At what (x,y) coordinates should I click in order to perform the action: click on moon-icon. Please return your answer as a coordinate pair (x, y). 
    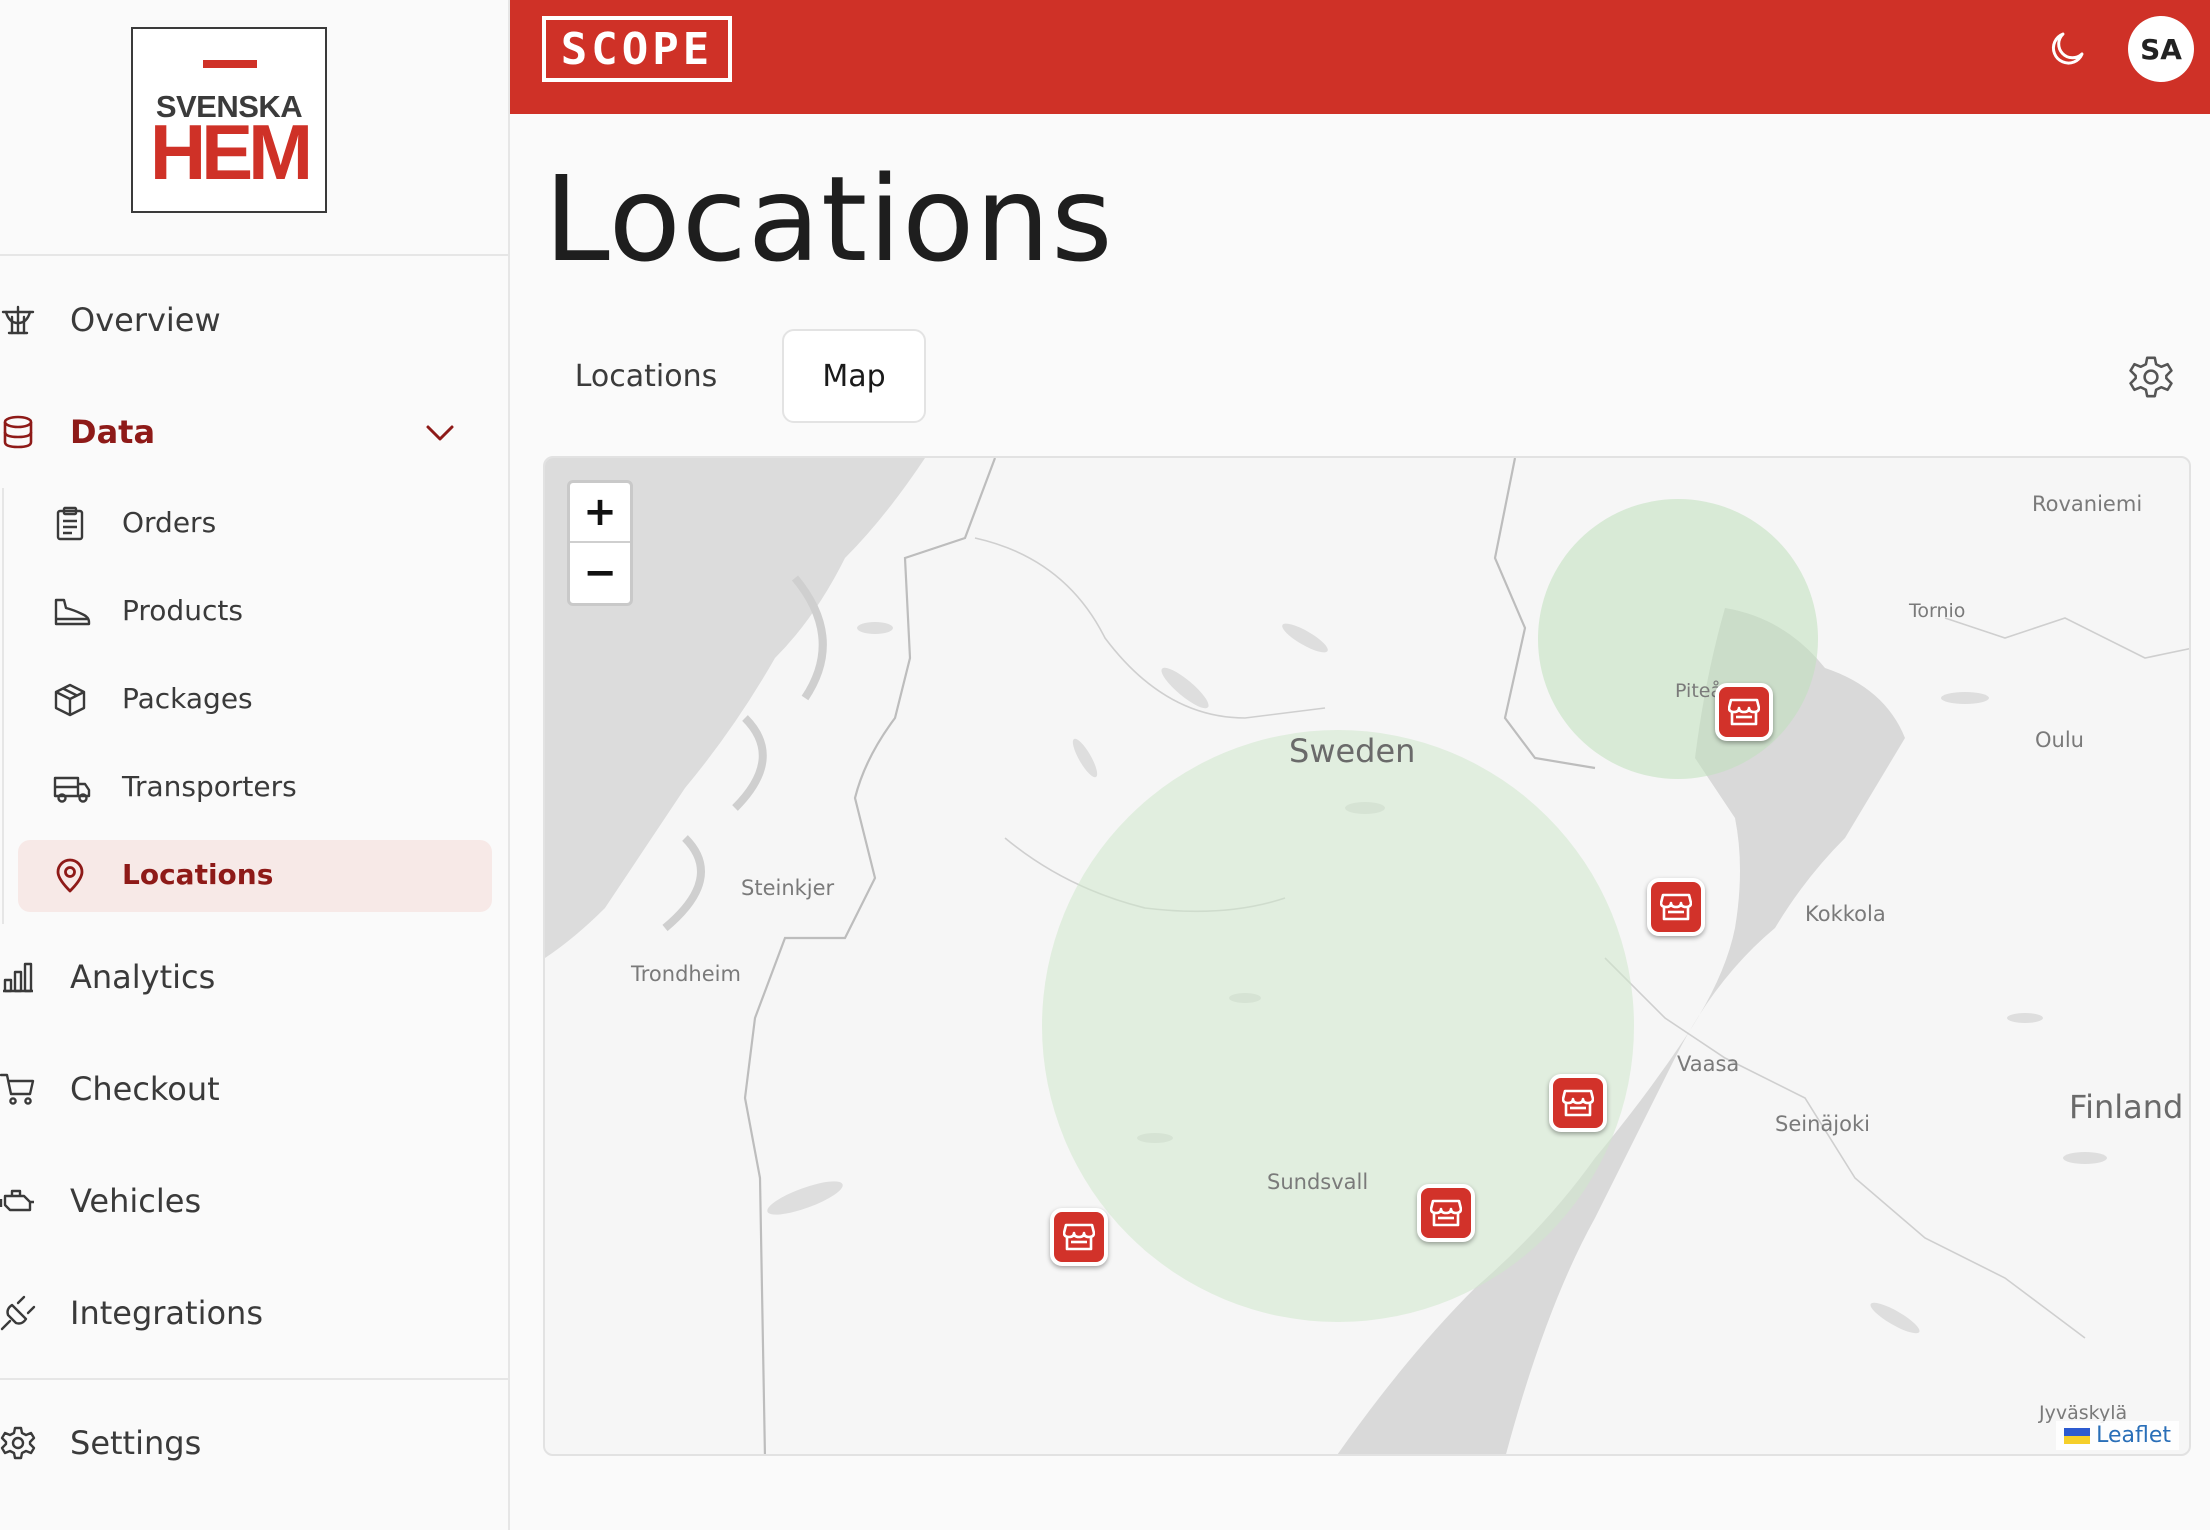
    Looking at the image, I should click on (2067, 49).